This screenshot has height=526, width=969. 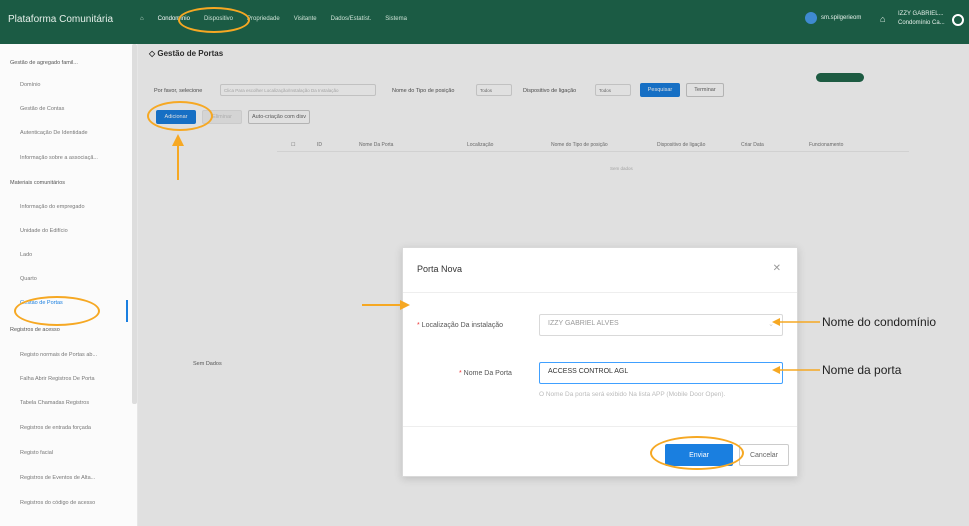 I want to click on callout-head-door, so click(x=776, y=370).